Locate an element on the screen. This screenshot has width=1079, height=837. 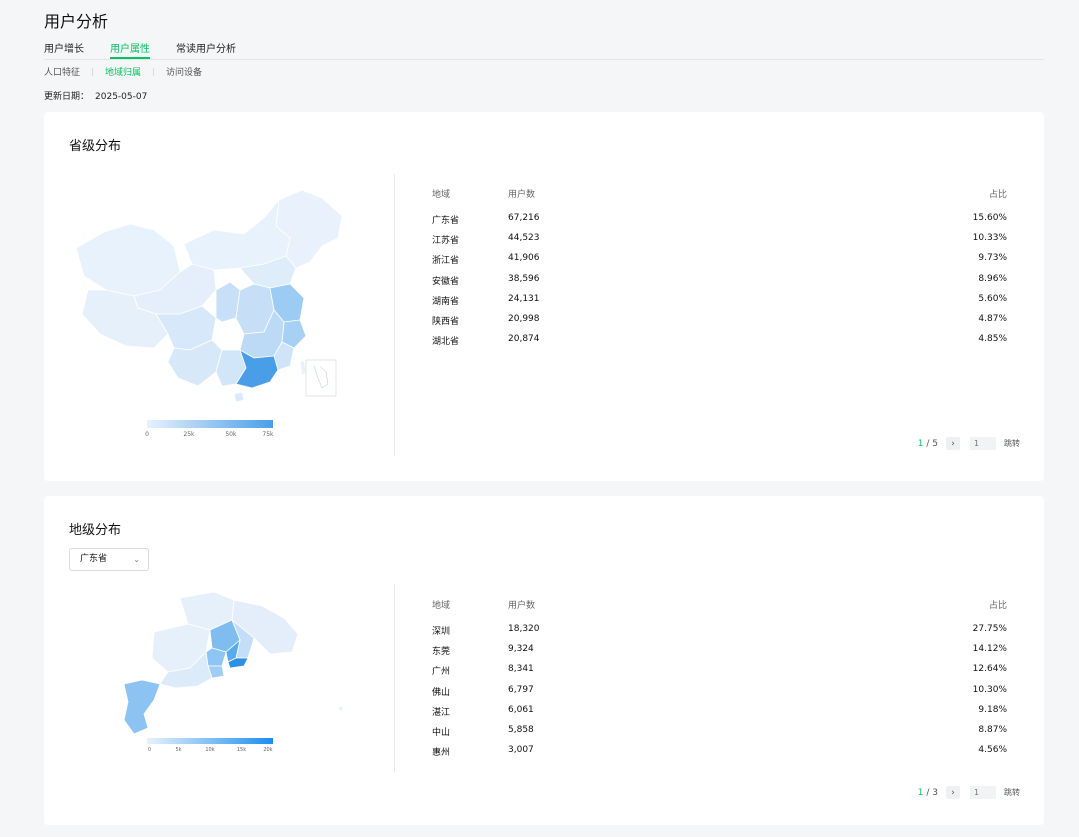
update-date-value: 2025-05-07 is located at coordinates (121, 97).